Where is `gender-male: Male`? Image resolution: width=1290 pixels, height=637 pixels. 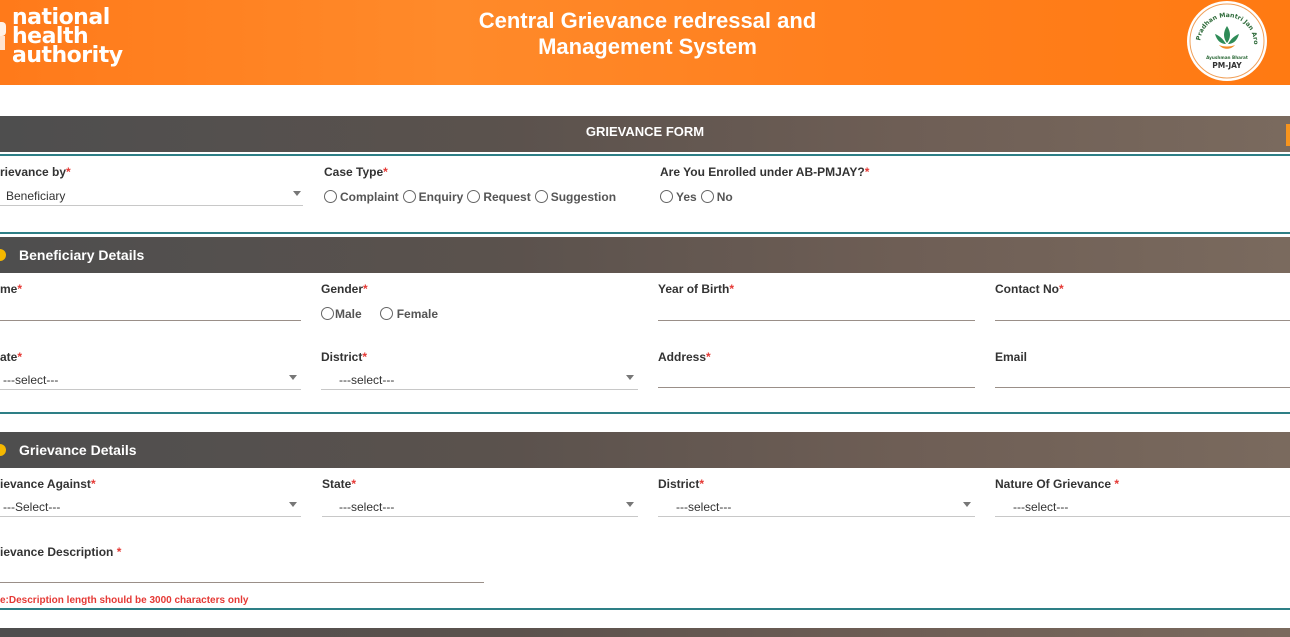 gender-male: Male is located at coordinates (341, 314).